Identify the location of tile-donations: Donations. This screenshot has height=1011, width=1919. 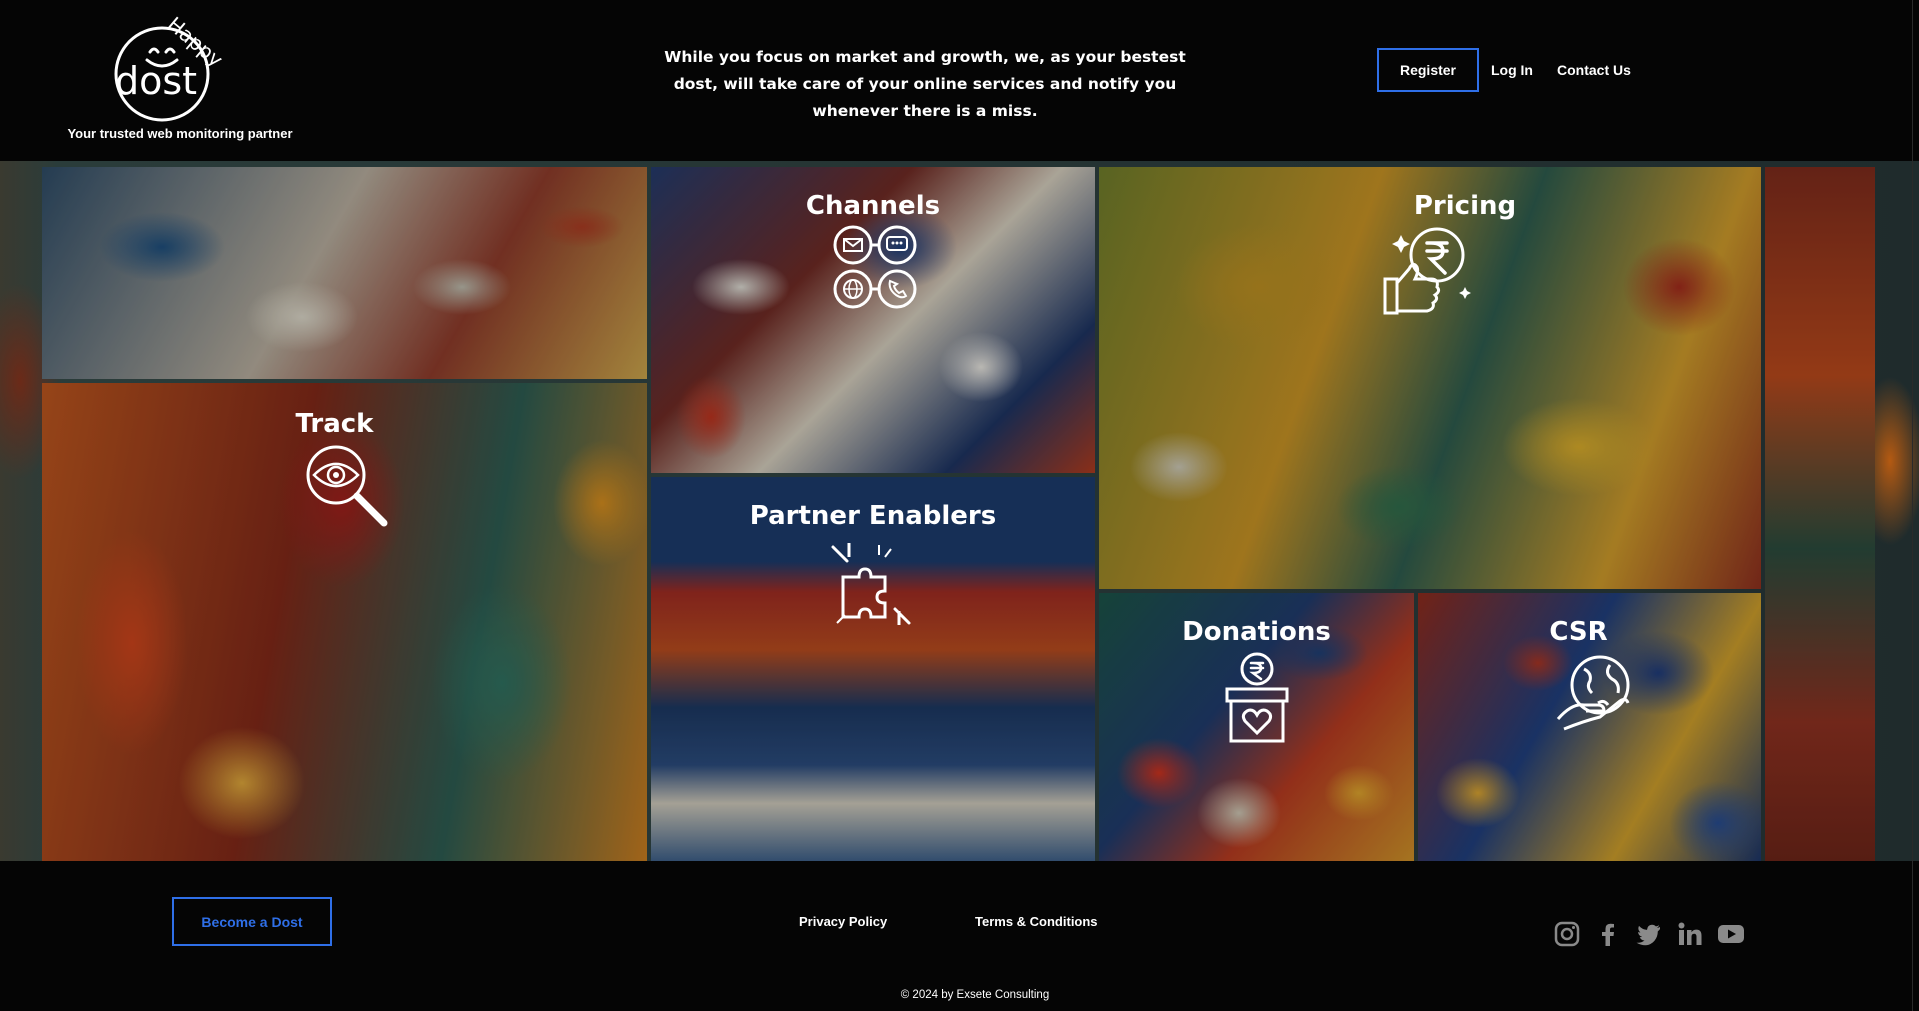
(1256, 727).